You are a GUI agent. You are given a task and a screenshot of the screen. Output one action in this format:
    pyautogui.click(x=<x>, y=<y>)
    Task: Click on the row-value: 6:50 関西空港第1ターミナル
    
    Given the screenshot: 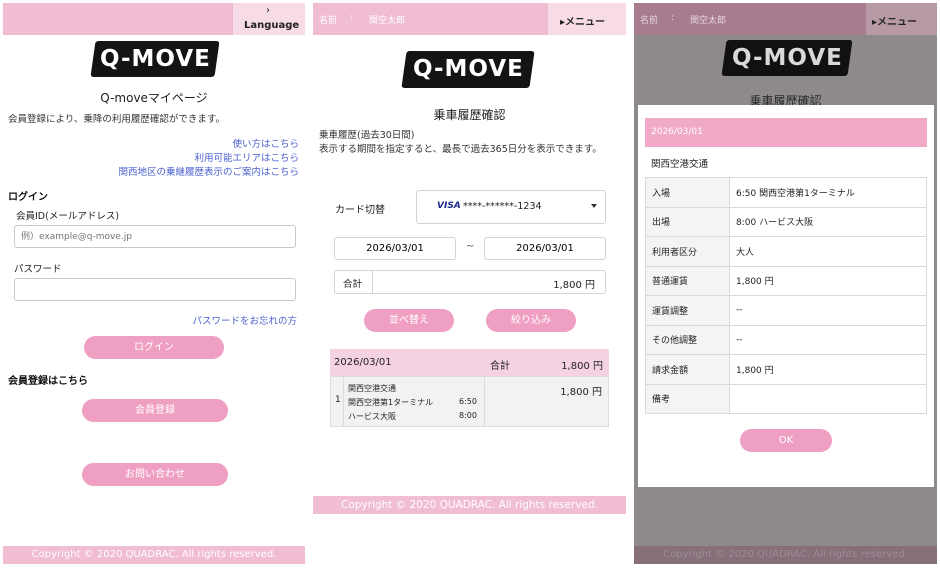 What is the action you would take?
    pyautogui.click(x=828, y=192)
    